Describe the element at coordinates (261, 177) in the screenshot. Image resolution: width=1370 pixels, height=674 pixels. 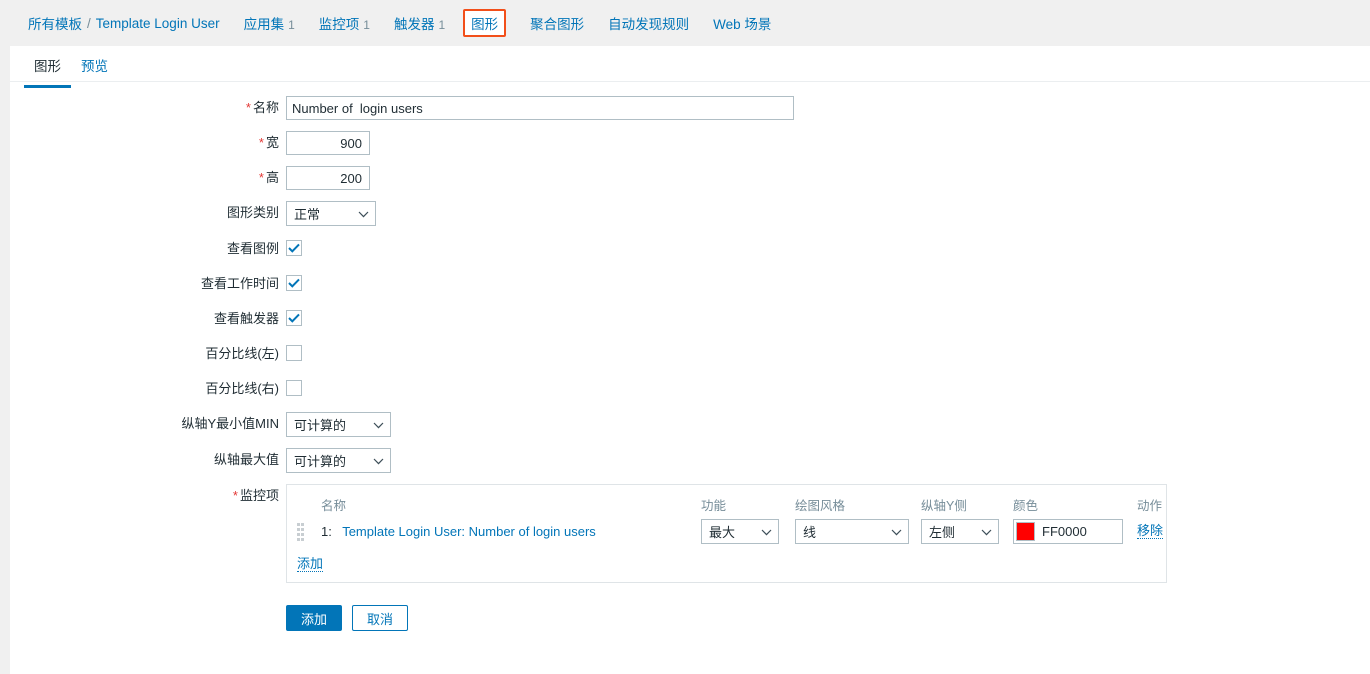
I see `required-marker-height: *` at that location.